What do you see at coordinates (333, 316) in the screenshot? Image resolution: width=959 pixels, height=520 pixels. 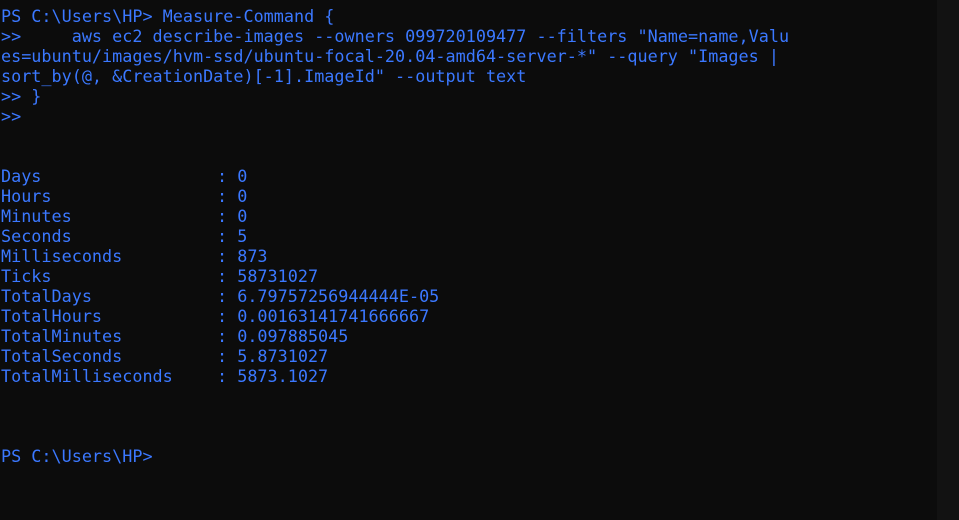 I see `result-value: 0.00163141741666667` at bounding box center [333, 316].